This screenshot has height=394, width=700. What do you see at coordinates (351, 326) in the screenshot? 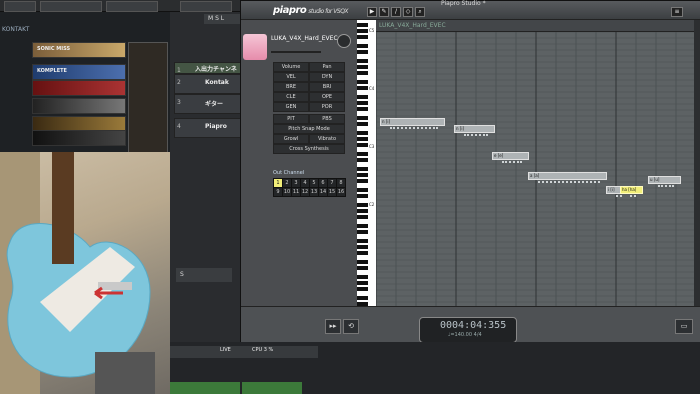
I see `loop-button: ⟲` at bounding box center [351, 326].